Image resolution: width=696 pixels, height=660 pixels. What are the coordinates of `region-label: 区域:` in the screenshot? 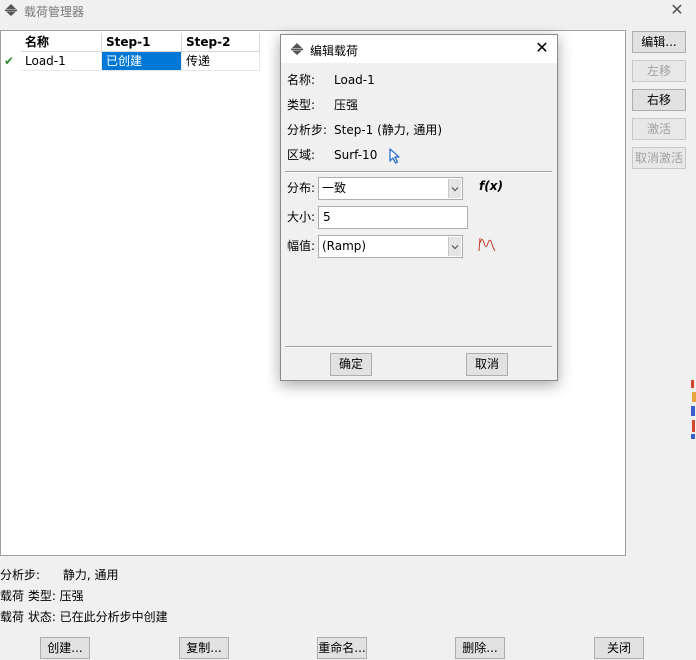 It's located at (301, 155).